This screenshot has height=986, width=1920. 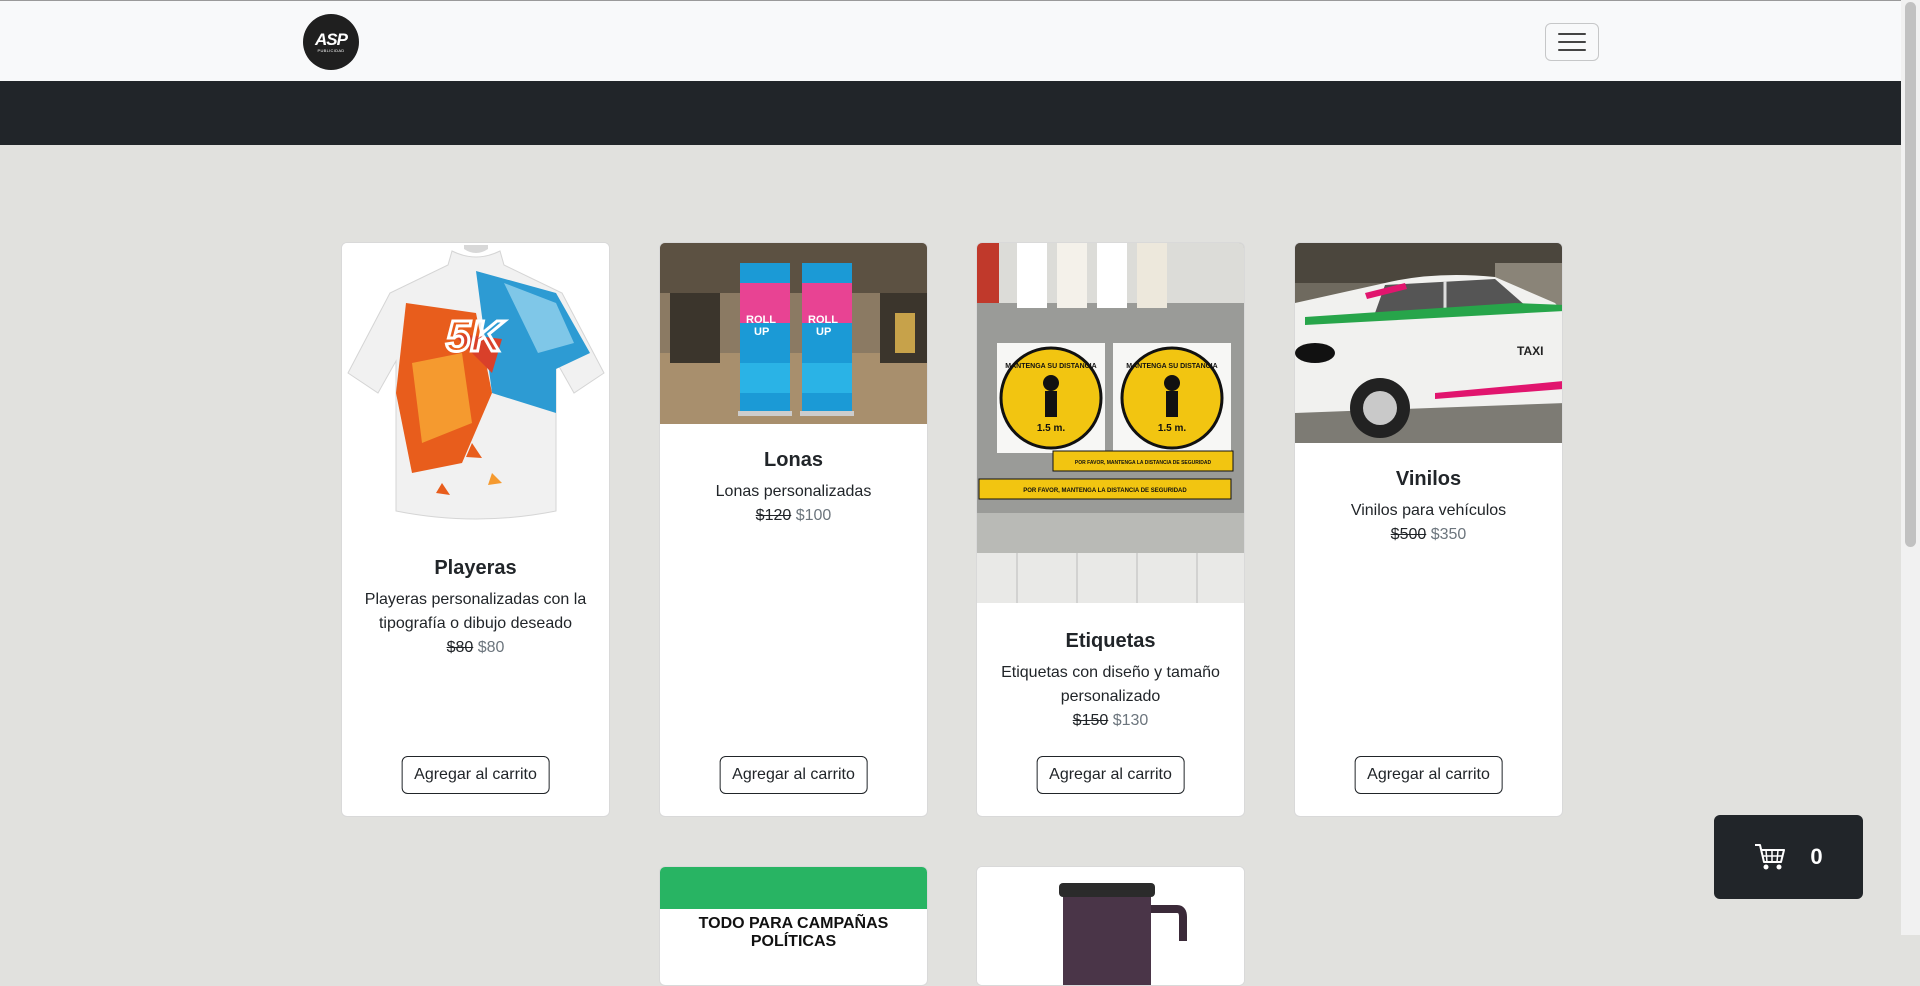 What do you see at coordinates (1572, 42) in the screenshot?
I see `navbar-toggle-button` at bounding box center [1572, 42].